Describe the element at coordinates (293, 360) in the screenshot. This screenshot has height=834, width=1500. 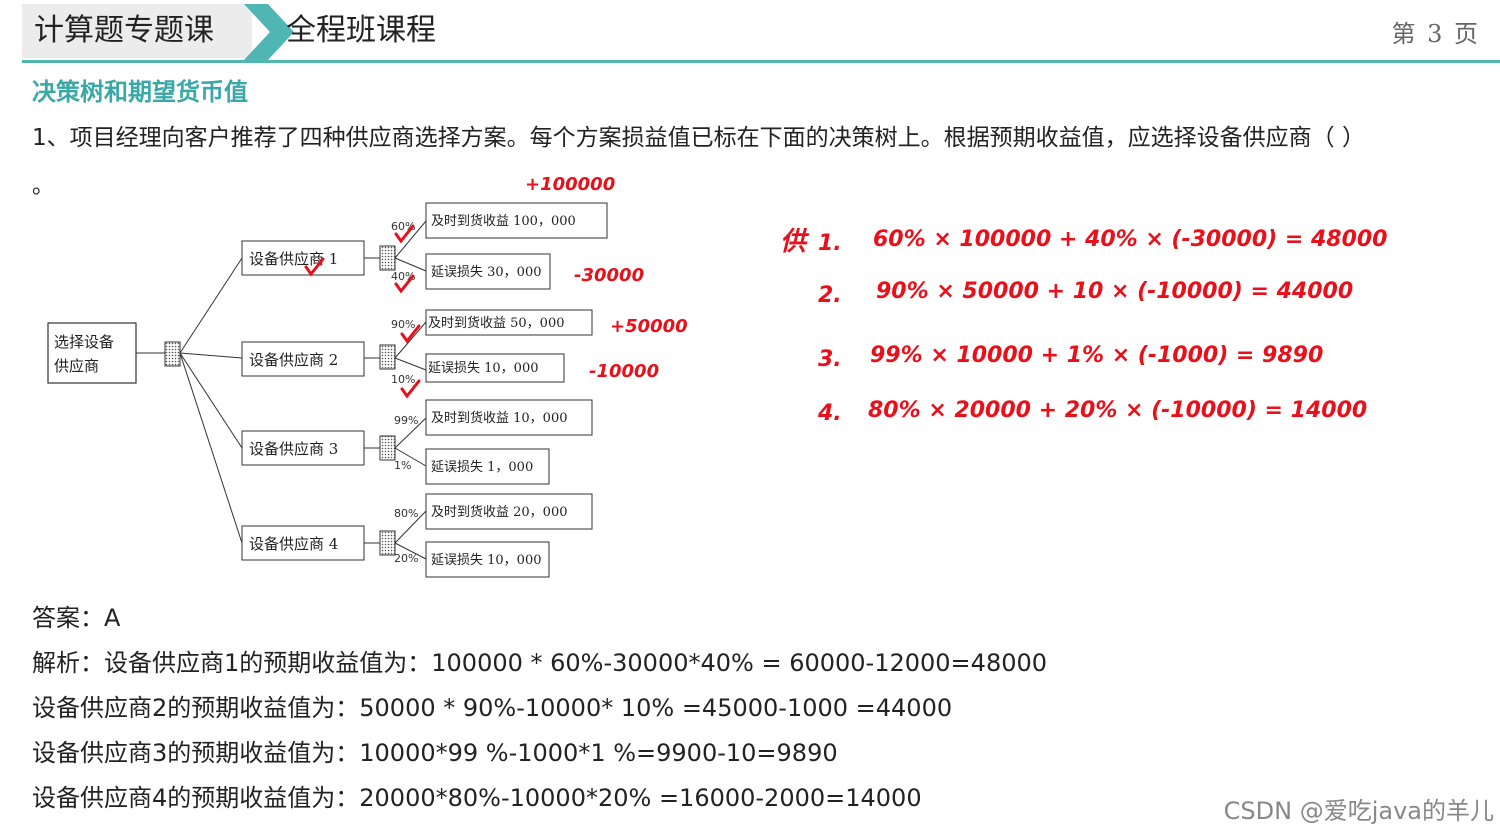
I see `supplier-2-label: 设备供应商 2` at that location.